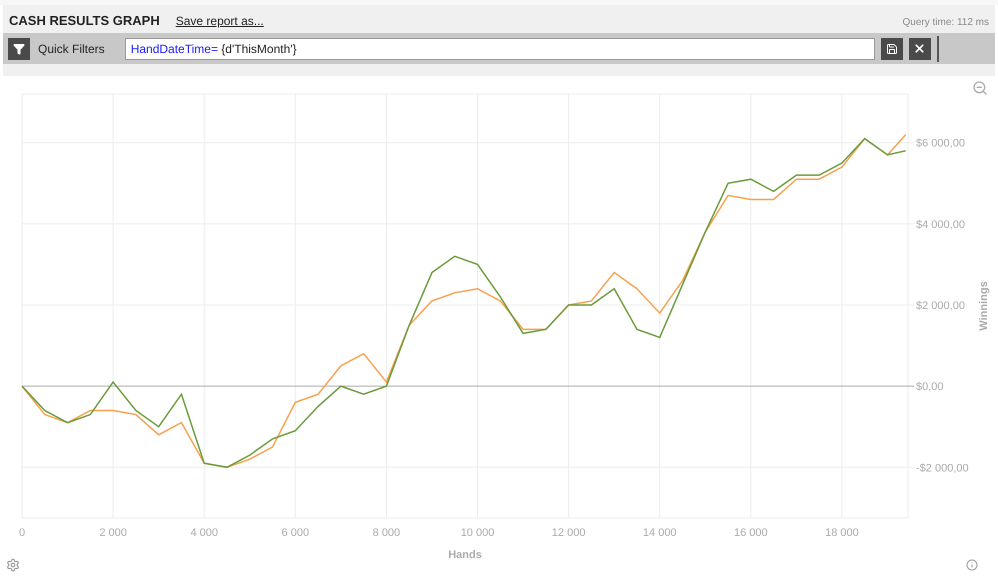 This screenshot has width=998, height=583. I want to click on x-tick-label: 18 000, so click(842, 533).